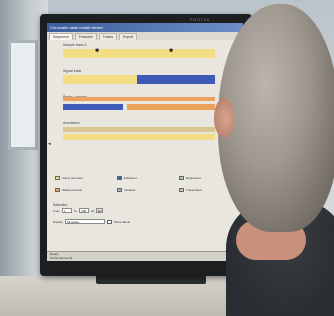  Describe the element at coordinates (67, 210) in the screenshot. I see `from-input: 1` at that location.